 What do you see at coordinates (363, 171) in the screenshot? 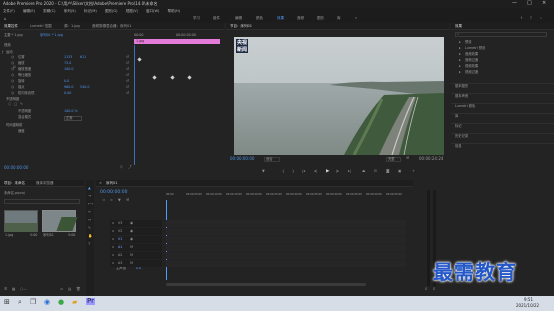
I see `lift-icon: ⏏` at bounding box center [363, 171].